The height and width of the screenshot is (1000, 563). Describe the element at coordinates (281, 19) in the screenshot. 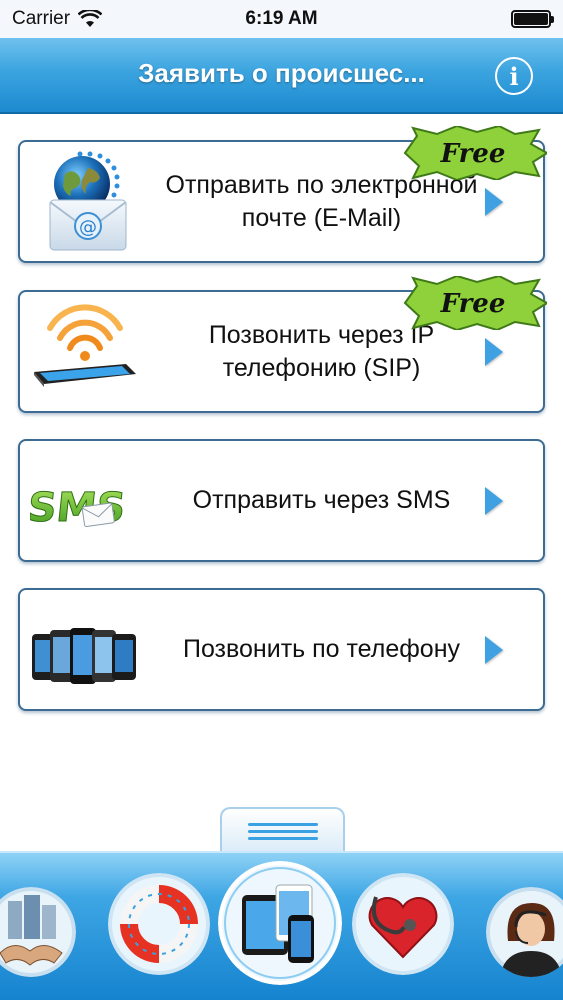

I see `status-bar: Carrier 6:19 AM` at that location.